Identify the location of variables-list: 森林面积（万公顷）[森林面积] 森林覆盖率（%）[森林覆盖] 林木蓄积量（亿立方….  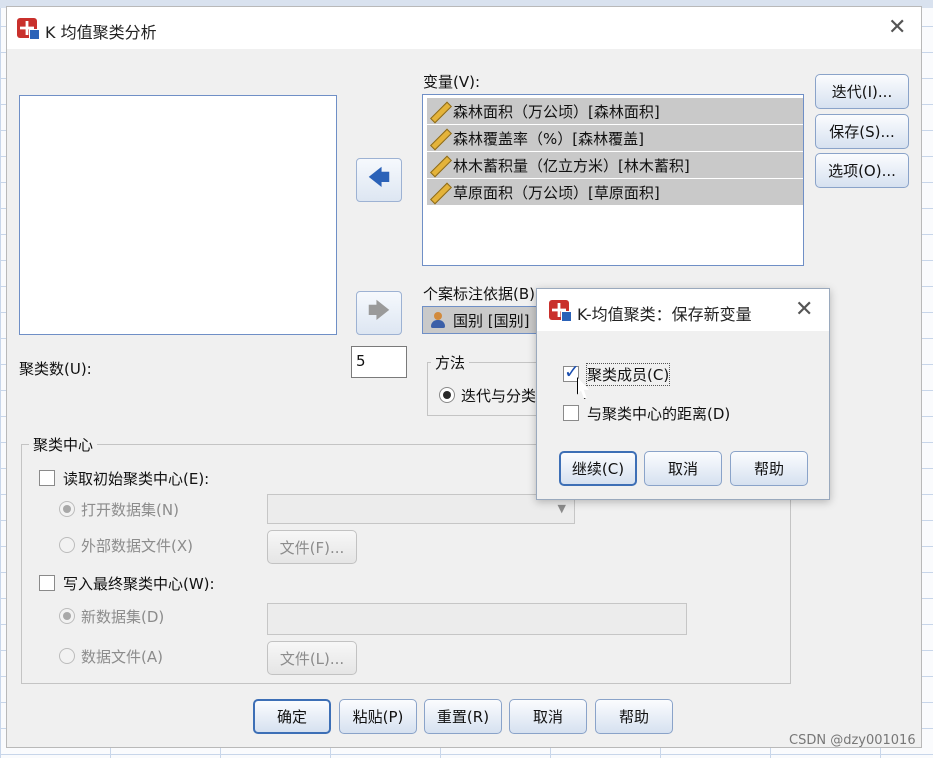
(613, 180).